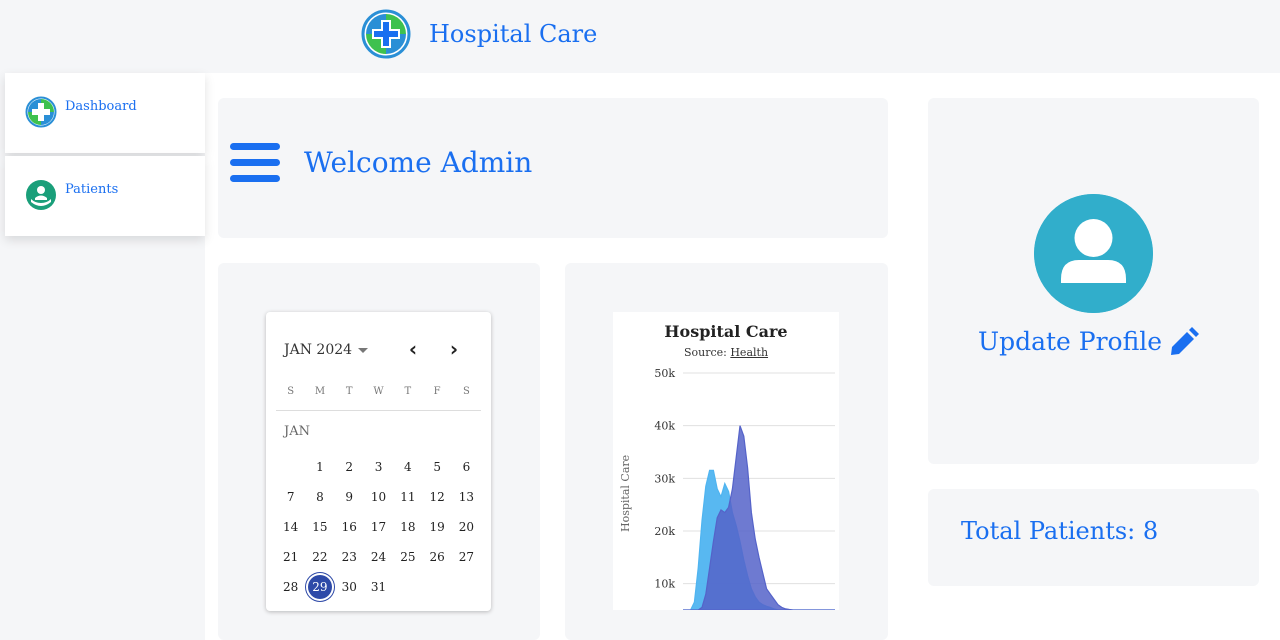 Image resolution: width=1280 pixels, height=640 pixels. Describe the element at coordinates (349, 497) in the screenshot. I see `calendar-day: 9` at that location.